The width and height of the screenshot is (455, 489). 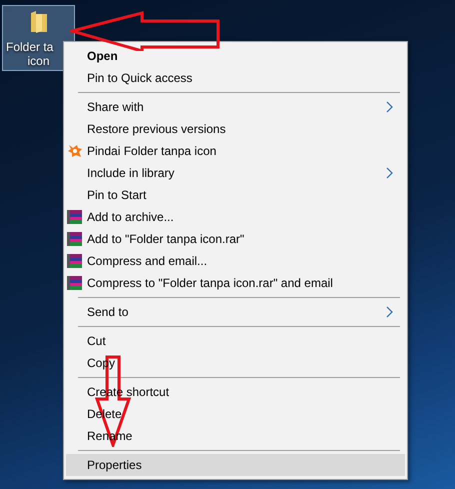 I want to click on menu-label: Restore previous versions, so click(x=157, y=129).